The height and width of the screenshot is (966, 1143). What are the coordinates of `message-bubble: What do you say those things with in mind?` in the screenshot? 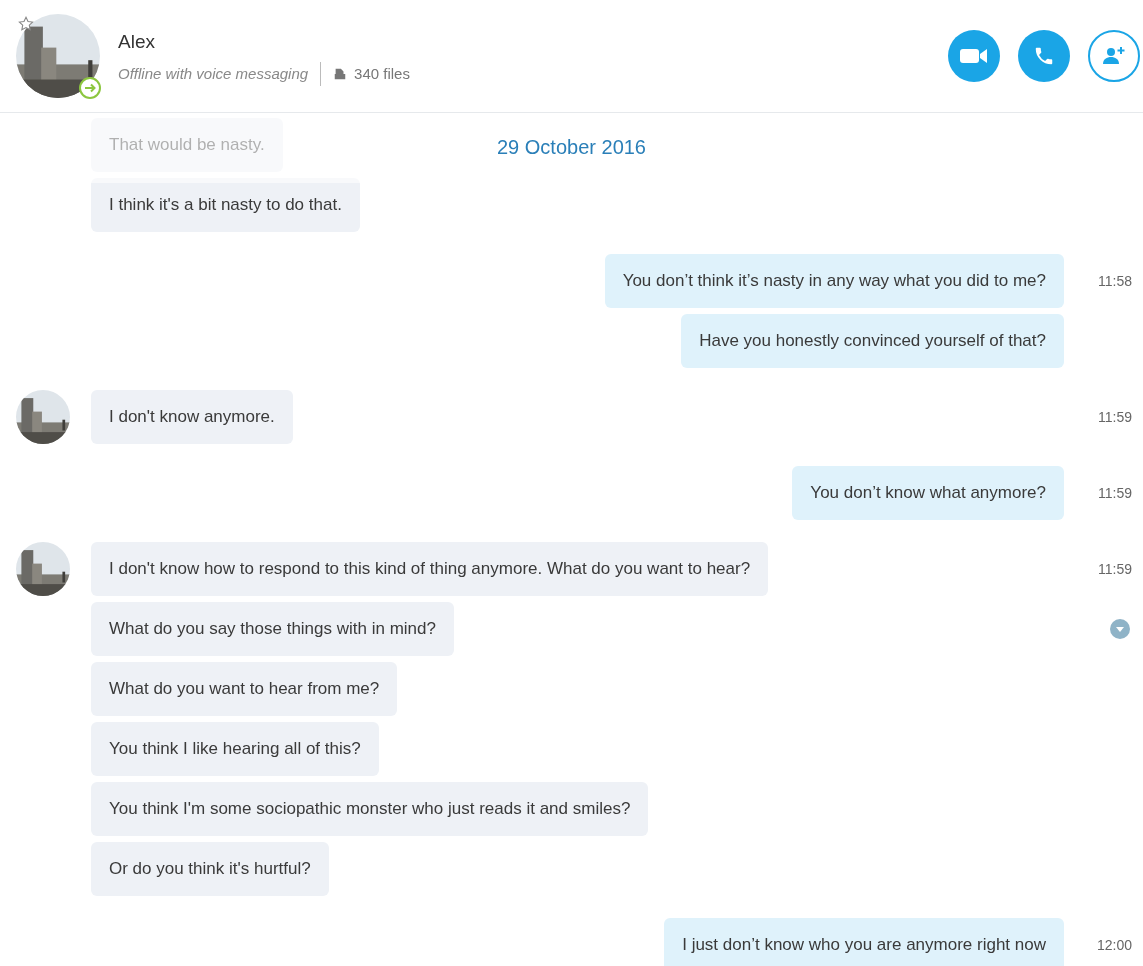 It's located at (272, 629).